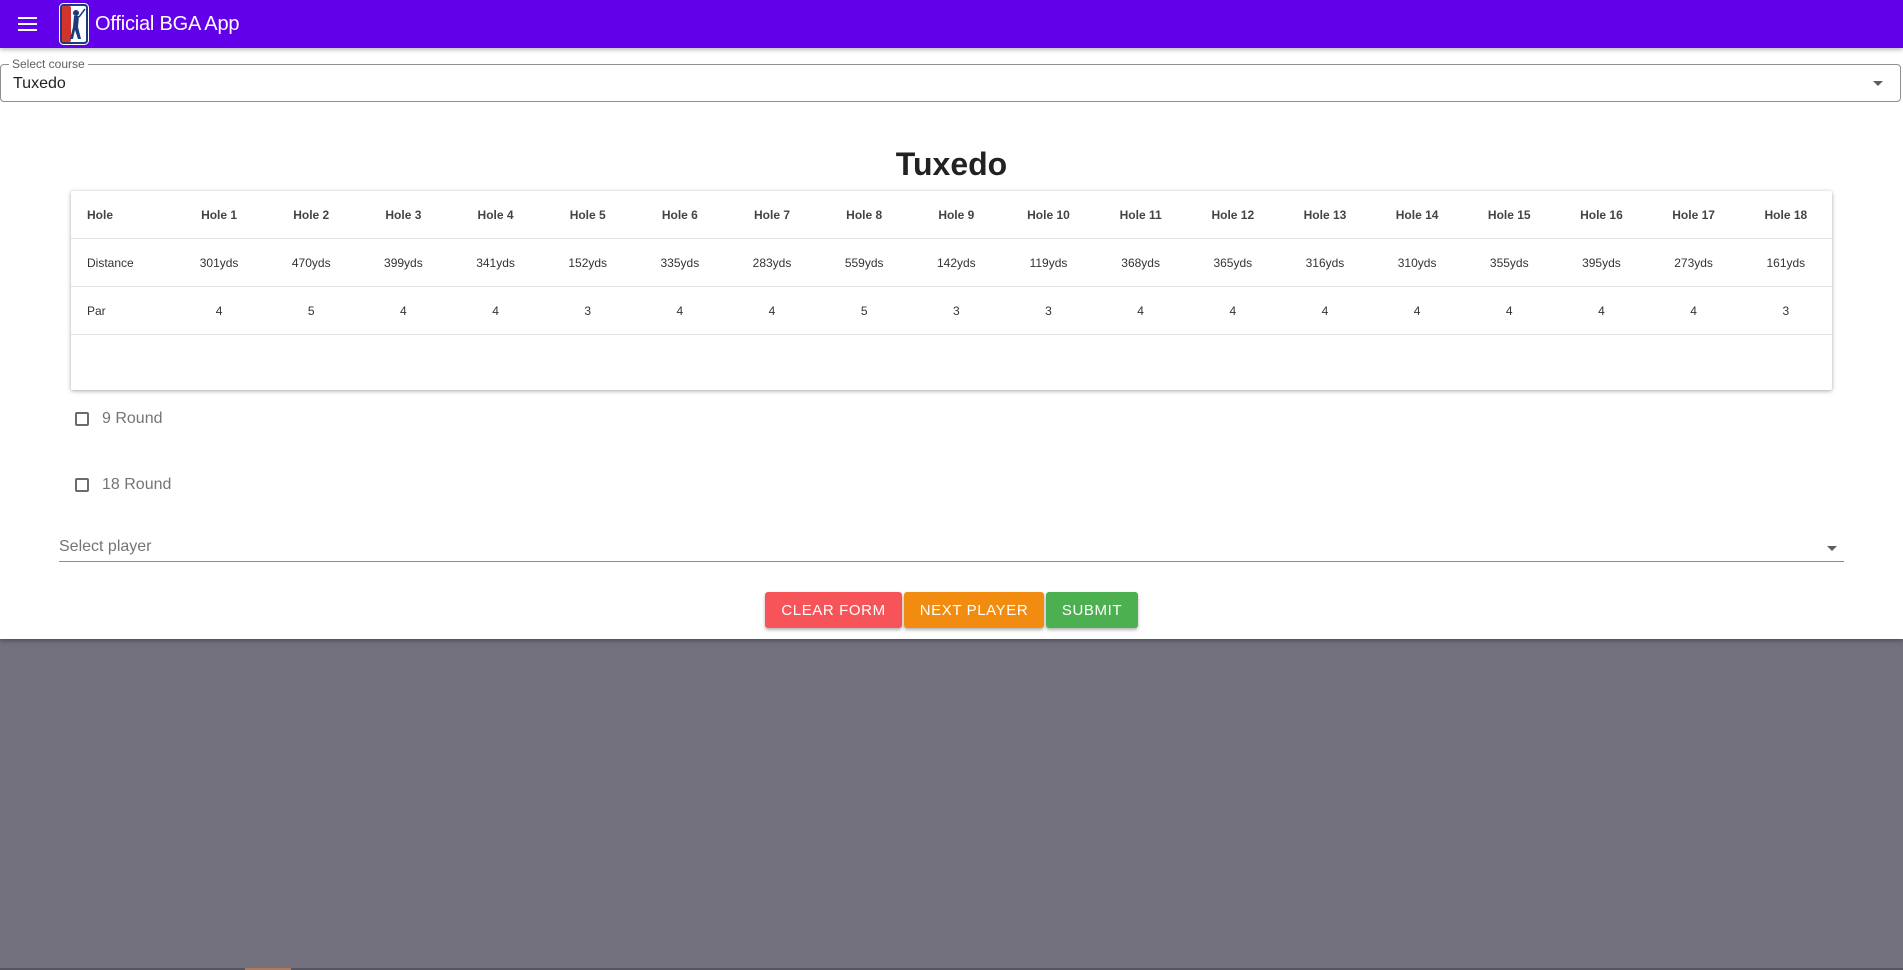  Describe the element at coordinates (950, 80) in the screenshot. I see `course-select: Select course Tuxedo` at that location.